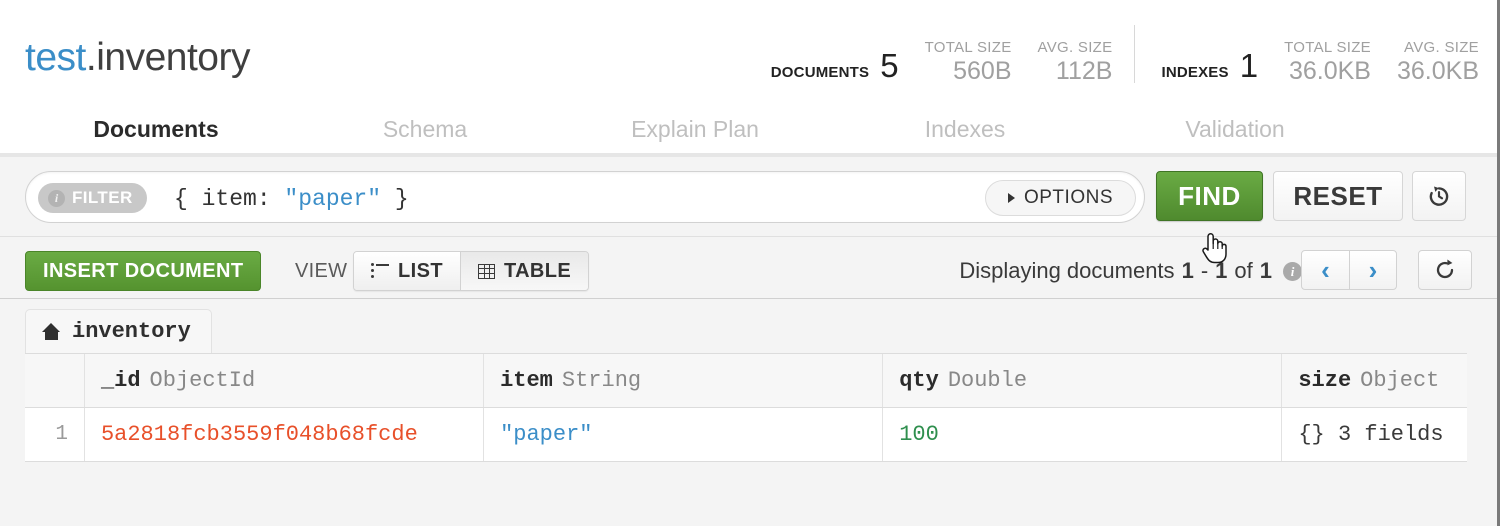  Describe the element at coordinates (585, 197) in the screenshot. I see `filter-input: i FILTER { item: "paper" } OPTIONS` at that location.